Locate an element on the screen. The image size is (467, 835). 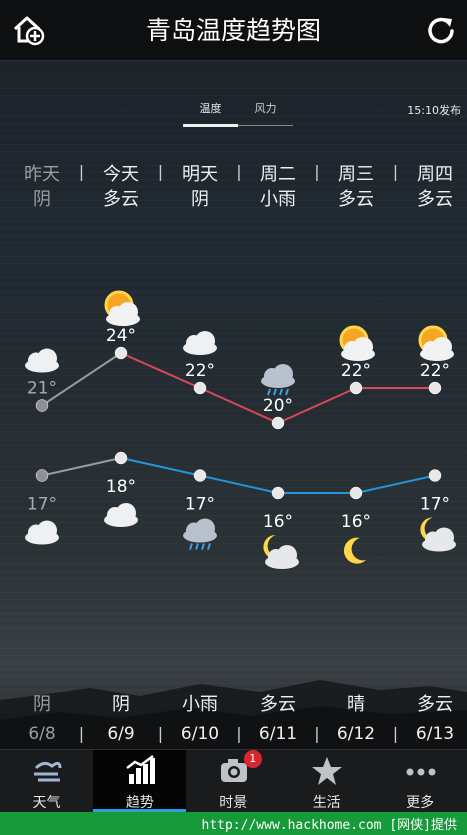
bottom-date: 6/9 is located at coordinates (121, 734).